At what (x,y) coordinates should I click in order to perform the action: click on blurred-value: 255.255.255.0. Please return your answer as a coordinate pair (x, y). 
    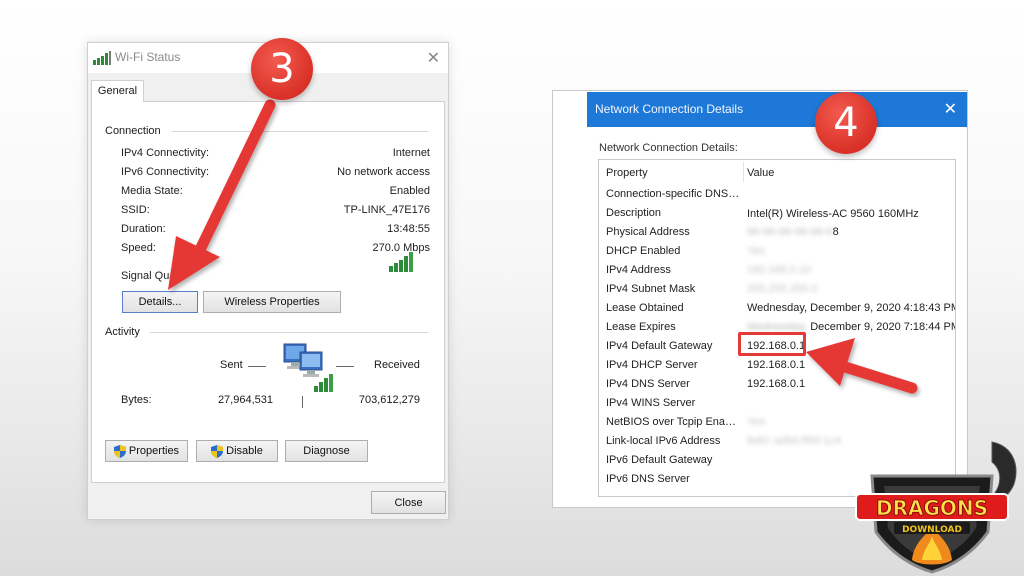
    Looking at the image, I should click on (782, 289).